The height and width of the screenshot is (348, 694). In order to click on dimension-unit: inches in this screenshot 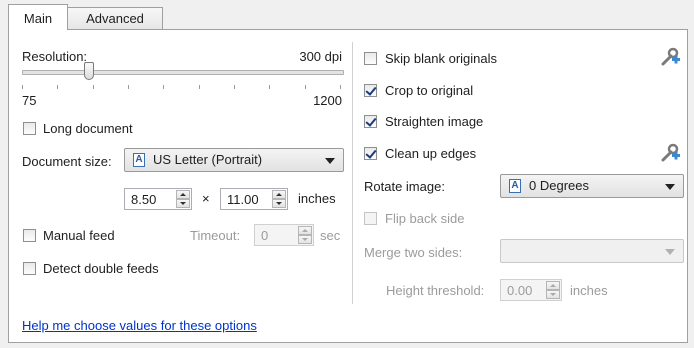, I will do `click(317, 198)`.